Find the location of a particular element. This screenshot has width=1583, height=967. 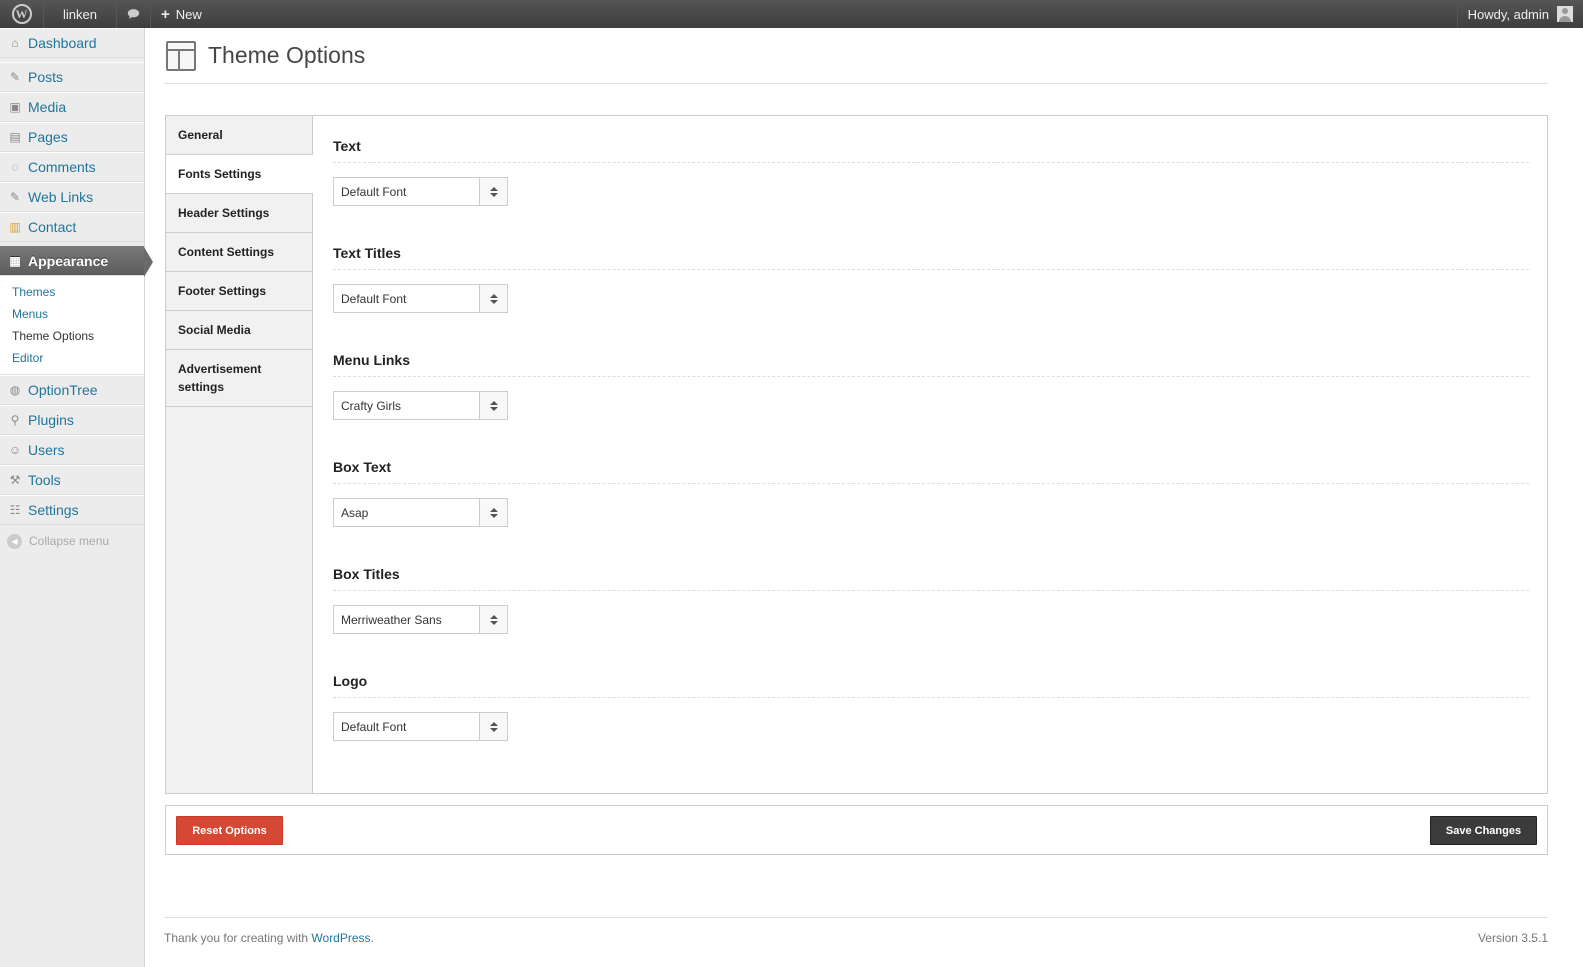

sidebar-item-dashboard: ⌂ Dashboard is located at coordinates (72, 43).